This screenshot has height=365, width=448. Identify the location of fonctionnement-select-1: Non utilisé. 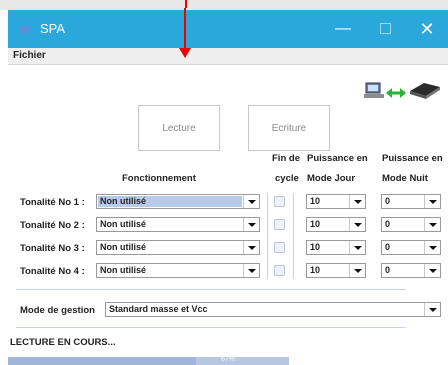
(178, 201).